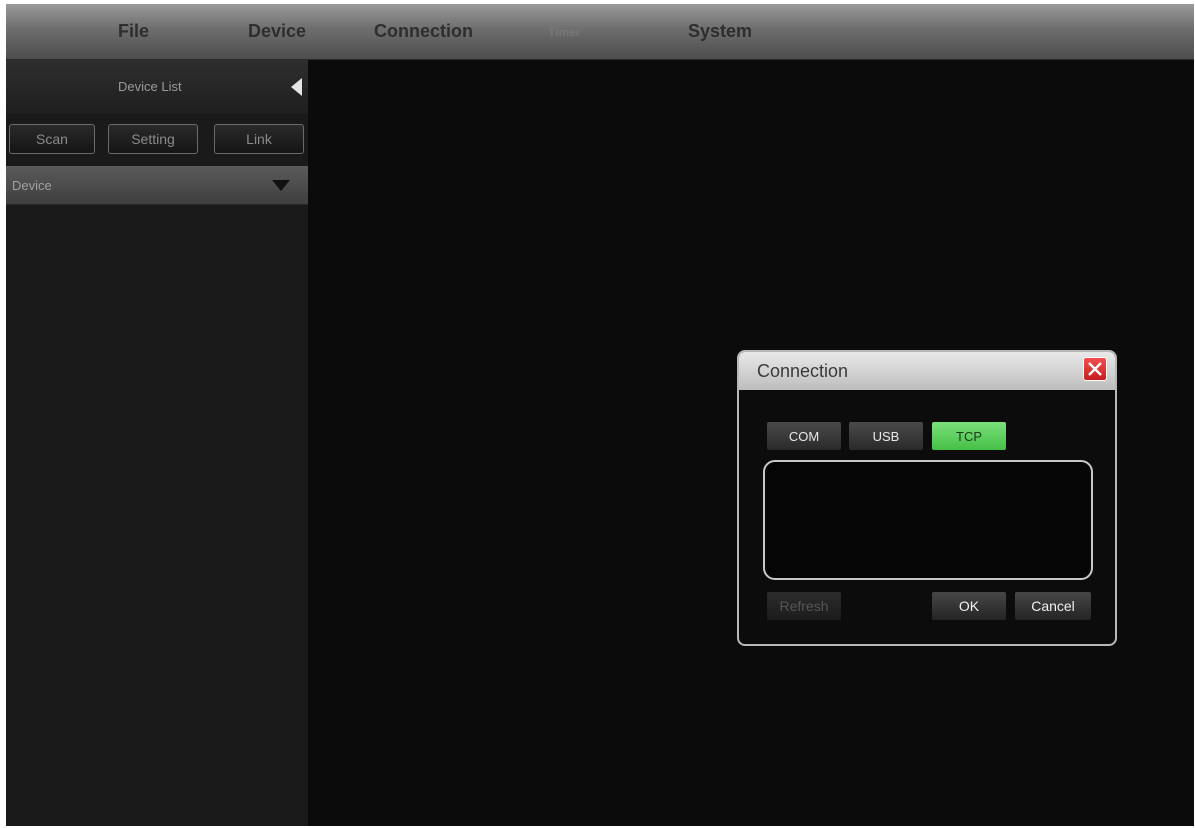 This screenshot has height=828, width=1195. I want to click on device-group-row: Device, so click(157, 185).